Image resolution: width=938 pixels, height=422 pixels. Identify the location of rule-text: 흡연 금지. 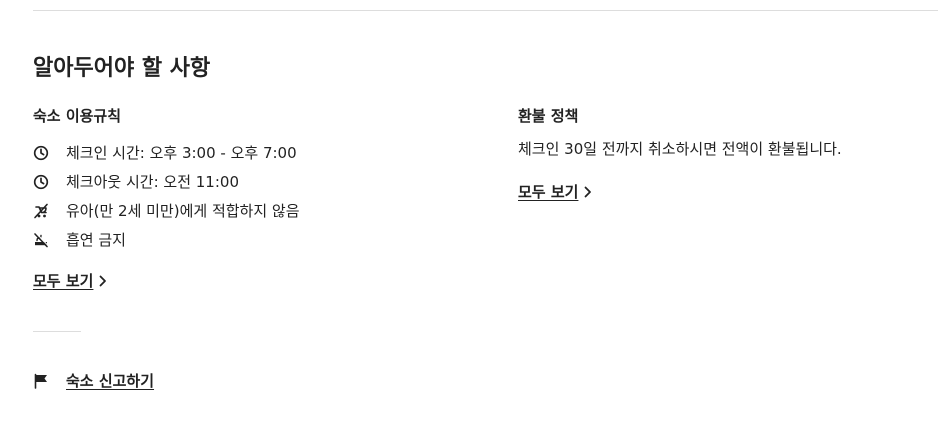
(96, 239).